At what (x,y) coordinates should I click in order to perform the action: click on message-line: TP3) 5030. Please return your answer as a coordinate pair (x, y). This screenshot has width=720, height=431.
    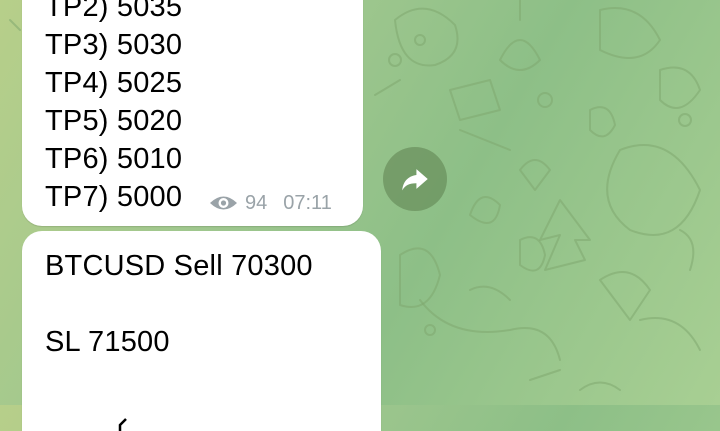
    Looking at the image, I should click on (114, 45).